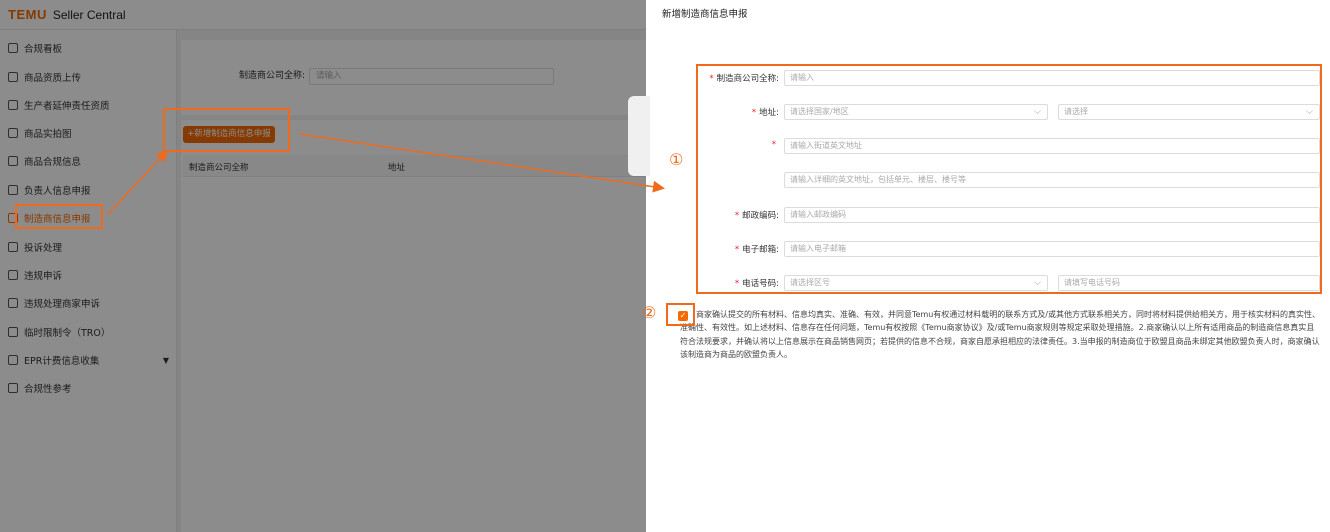 This screenshot has width=1330, height=532. Describe the element at coordinates (649, 312) in the screenshot. I see `annotation-marker-2: ②` at that location.